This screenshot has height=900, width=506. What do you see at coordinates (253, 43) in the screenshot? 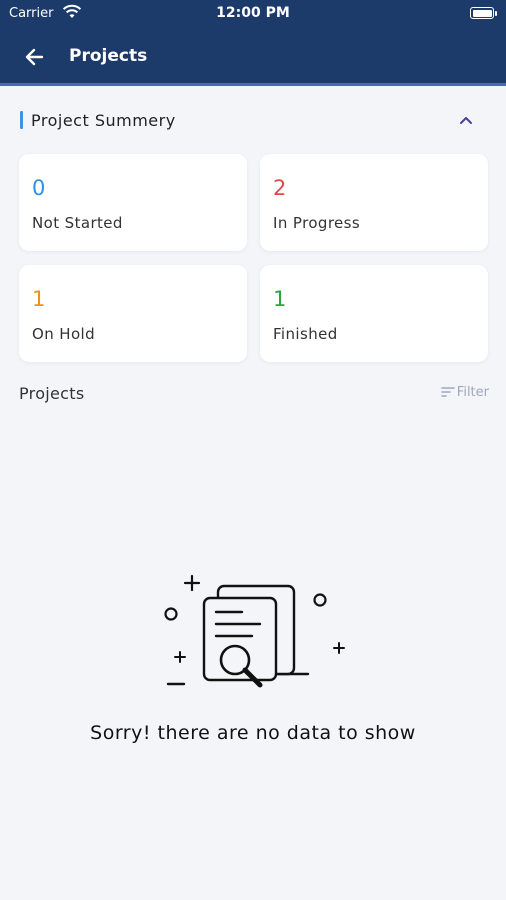
I see `app-header: Carrier 12:00 PM Projects` at bounding box center [253, 43].